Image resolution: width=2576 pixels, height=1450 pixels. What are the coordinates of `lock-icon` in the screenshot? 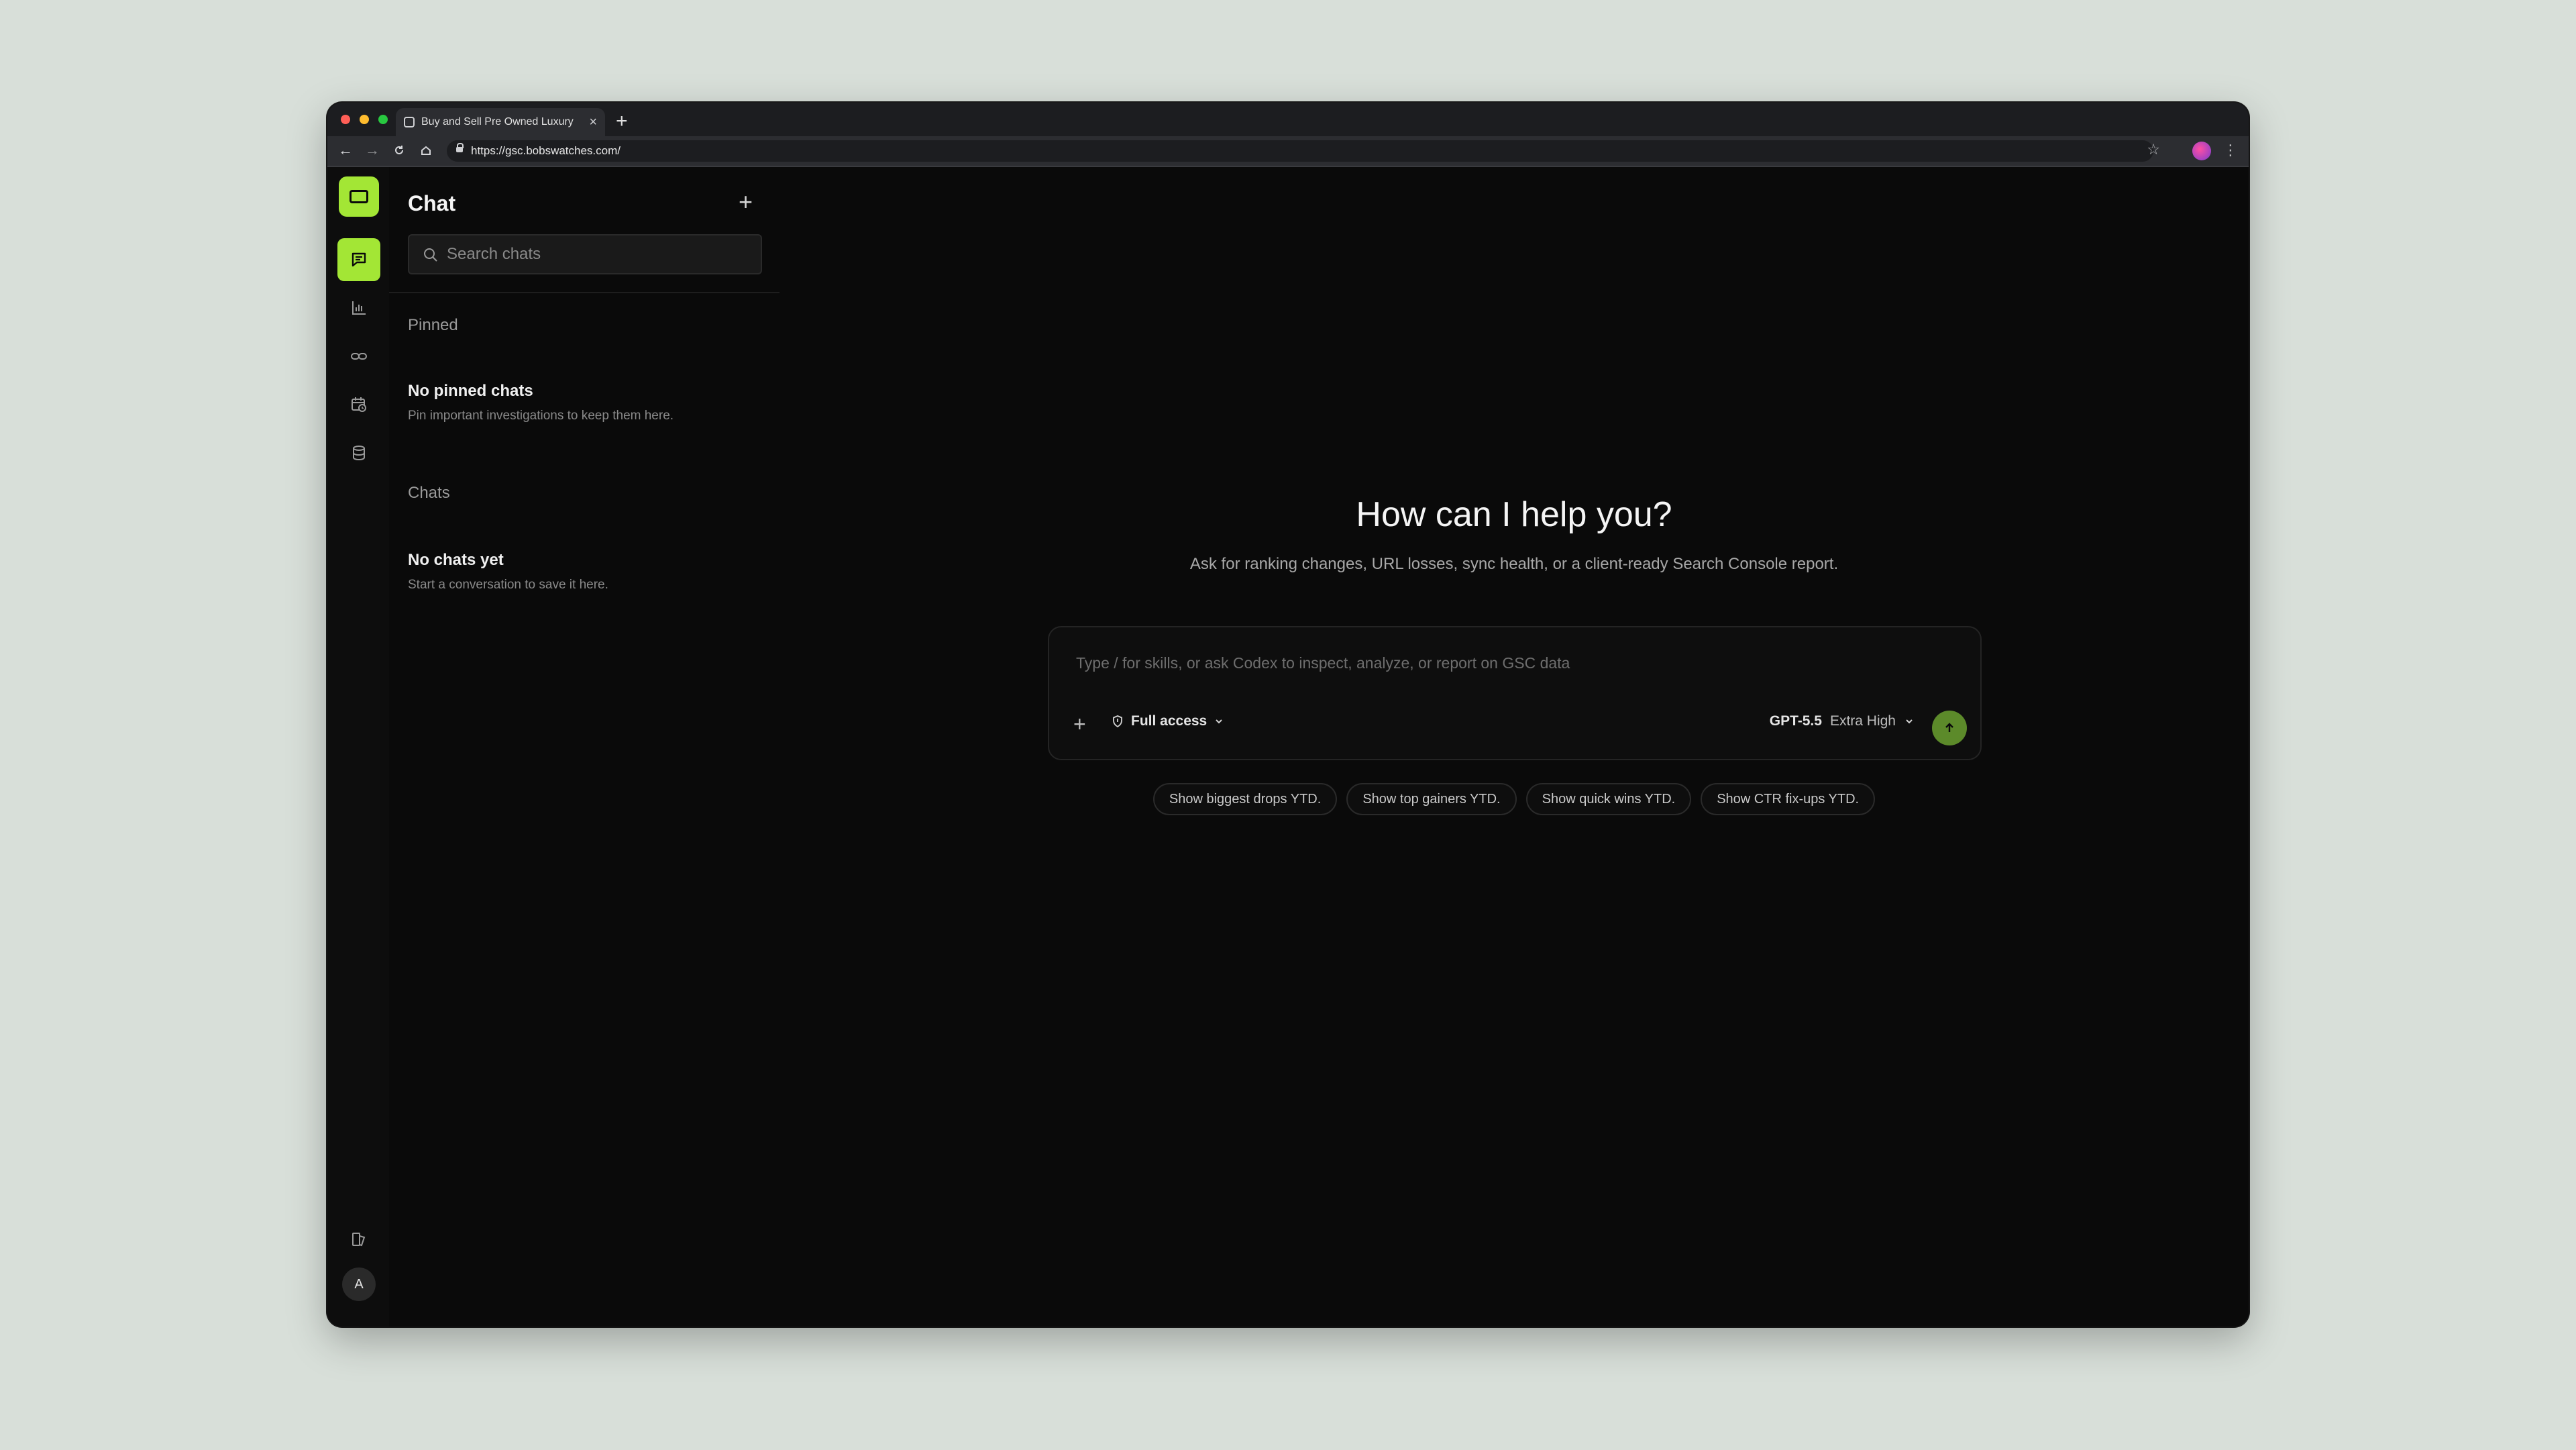 It's located at (460, 147).